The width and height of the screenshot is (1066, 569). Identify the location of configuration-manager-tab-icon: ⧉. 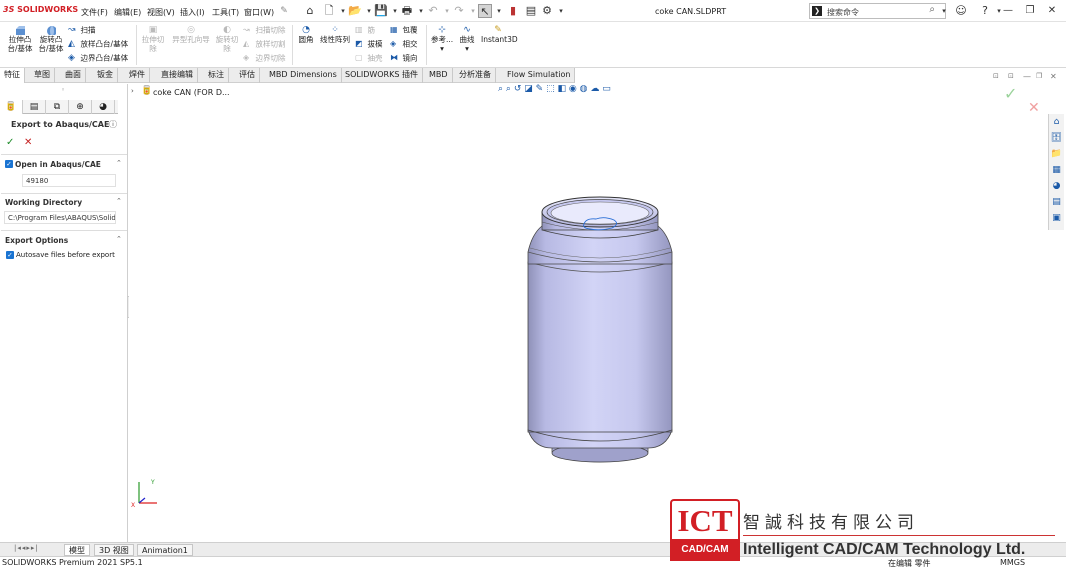
(57, 107).